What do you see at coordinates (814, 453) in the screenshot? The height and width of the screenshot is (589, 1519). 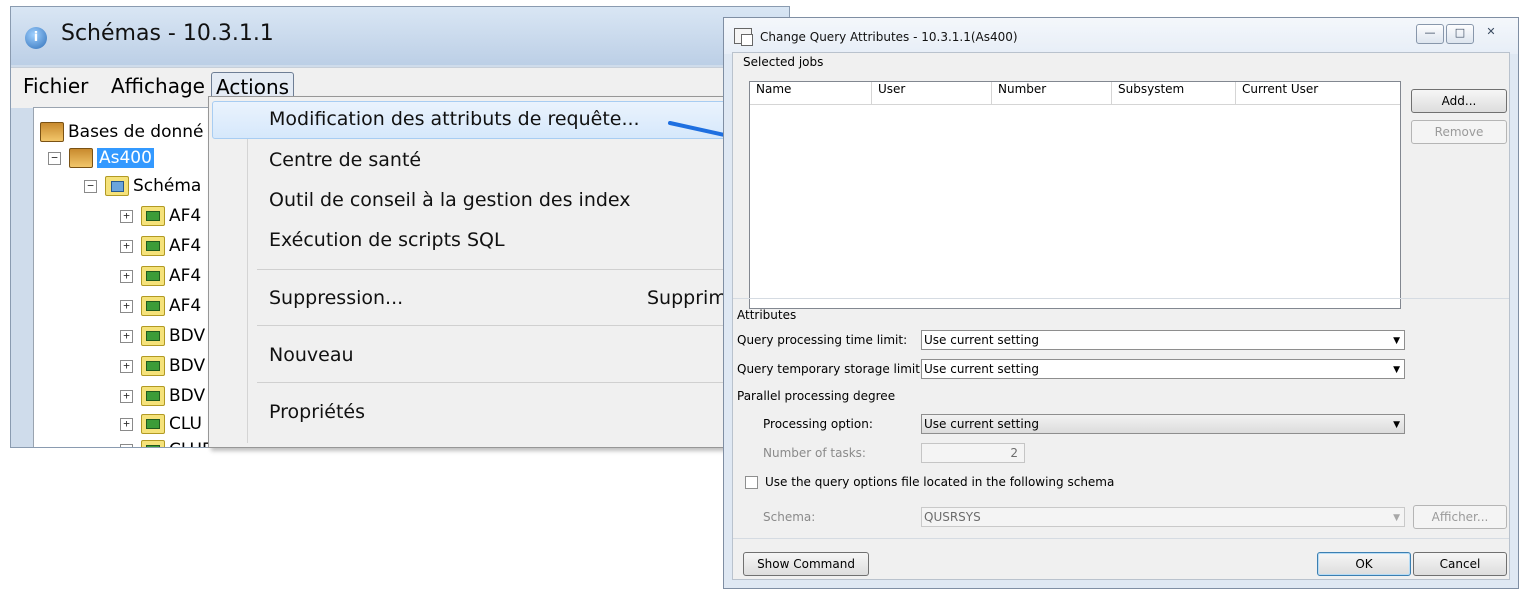 I see `number-of-tasks-label: Number of tasks:` at bounding box center [814, 453].